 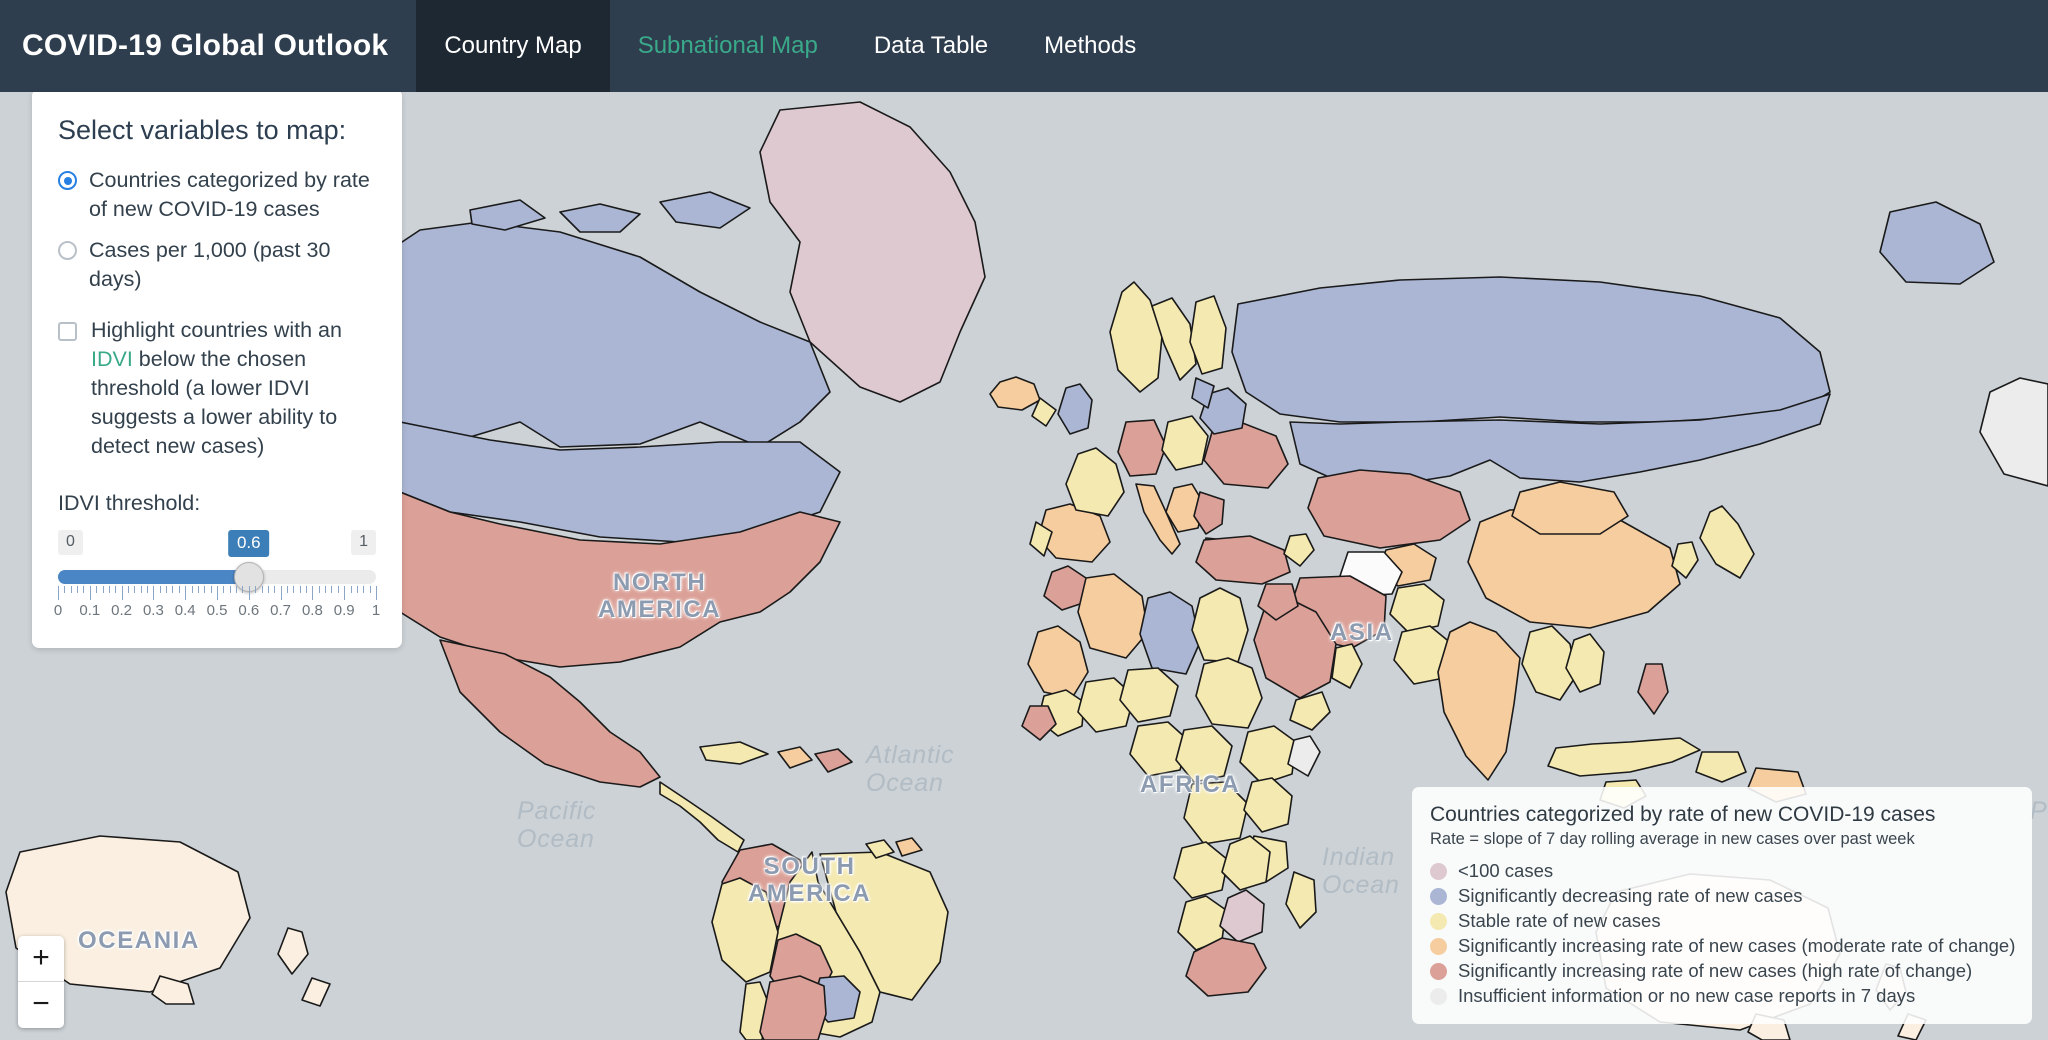 What do you see at coordinates (931, 46) in the screenshot?
I see `tab-data-table: Data Table` at bounding box center [931, 46].